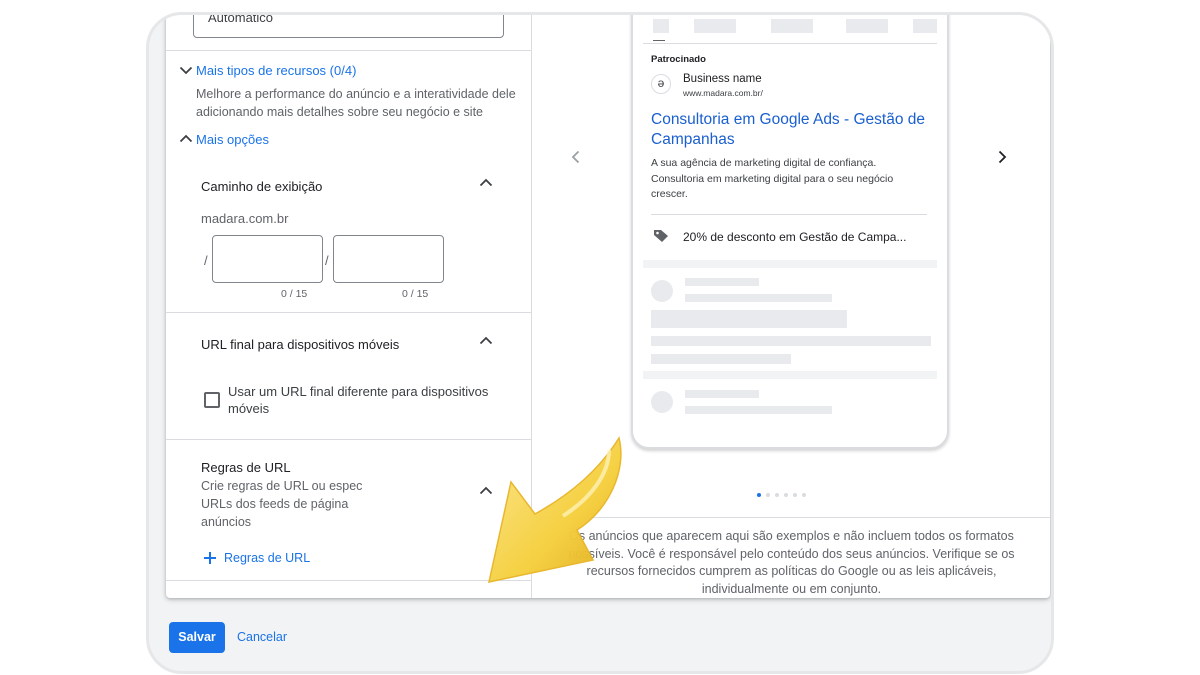 This screenshot has height=675, width=1200. Describe the element at coordinates (300, 344) in the screenshot. I see `mobile-url-title: URL final para dispositivos móveis` at that location.